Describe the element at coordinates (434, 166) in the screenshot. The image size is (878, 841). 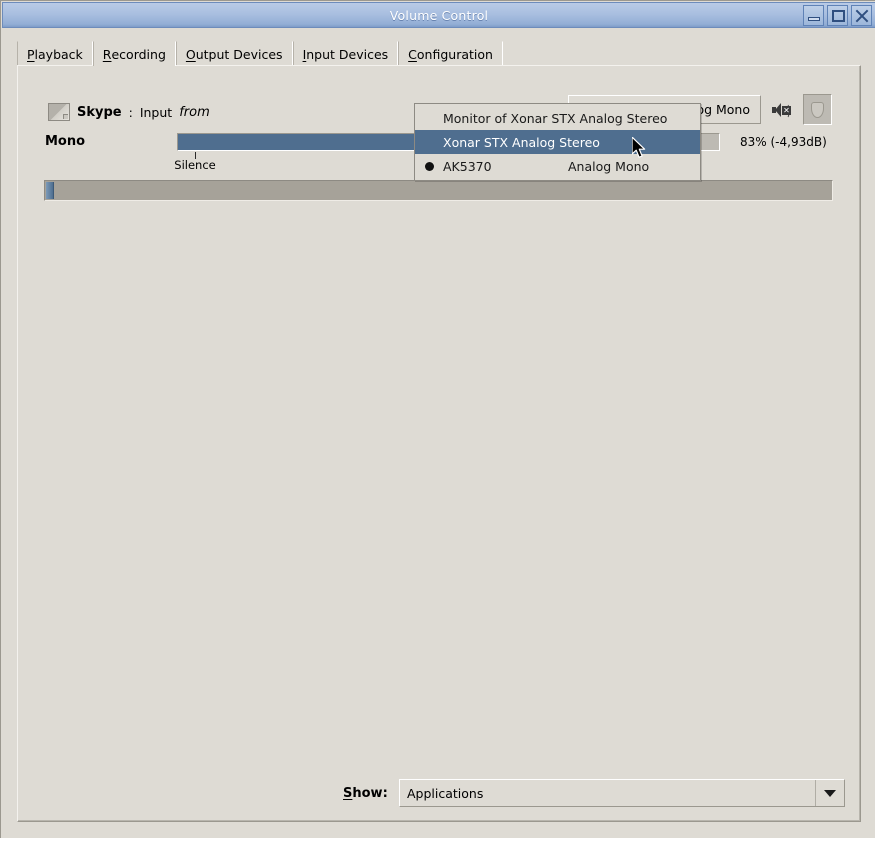
I see `menu-item-selected-bullet-icon` at that location.